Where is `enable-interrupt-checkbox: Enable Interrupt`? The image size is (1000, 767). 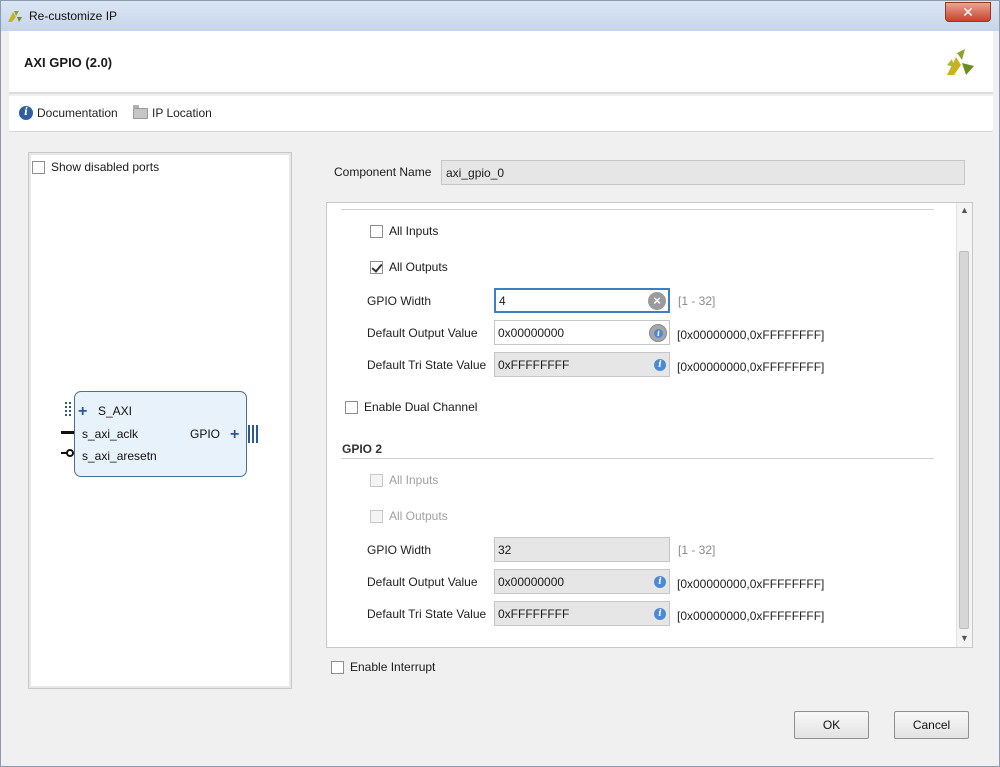
enable-interrupt-checkbox: Enable Interrupt is located at coordinates (383, 667).